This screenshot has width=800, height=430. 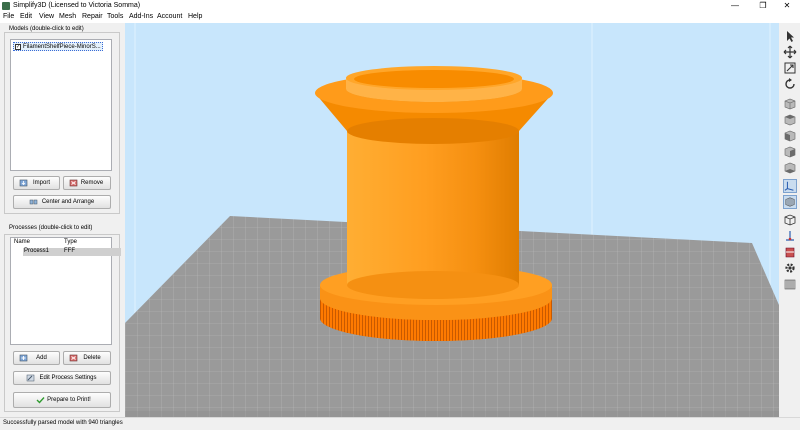 I want to click on menu-add-ins: Add-Ins, so click(x=141, y=16).